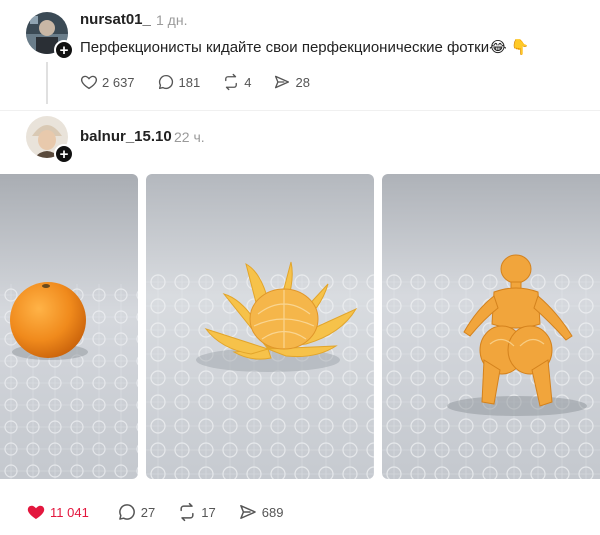  What do you see at coordinates (302, 82) in the screenshot?
I see `post1-share-count: 28` at bounding box center [302, 82].